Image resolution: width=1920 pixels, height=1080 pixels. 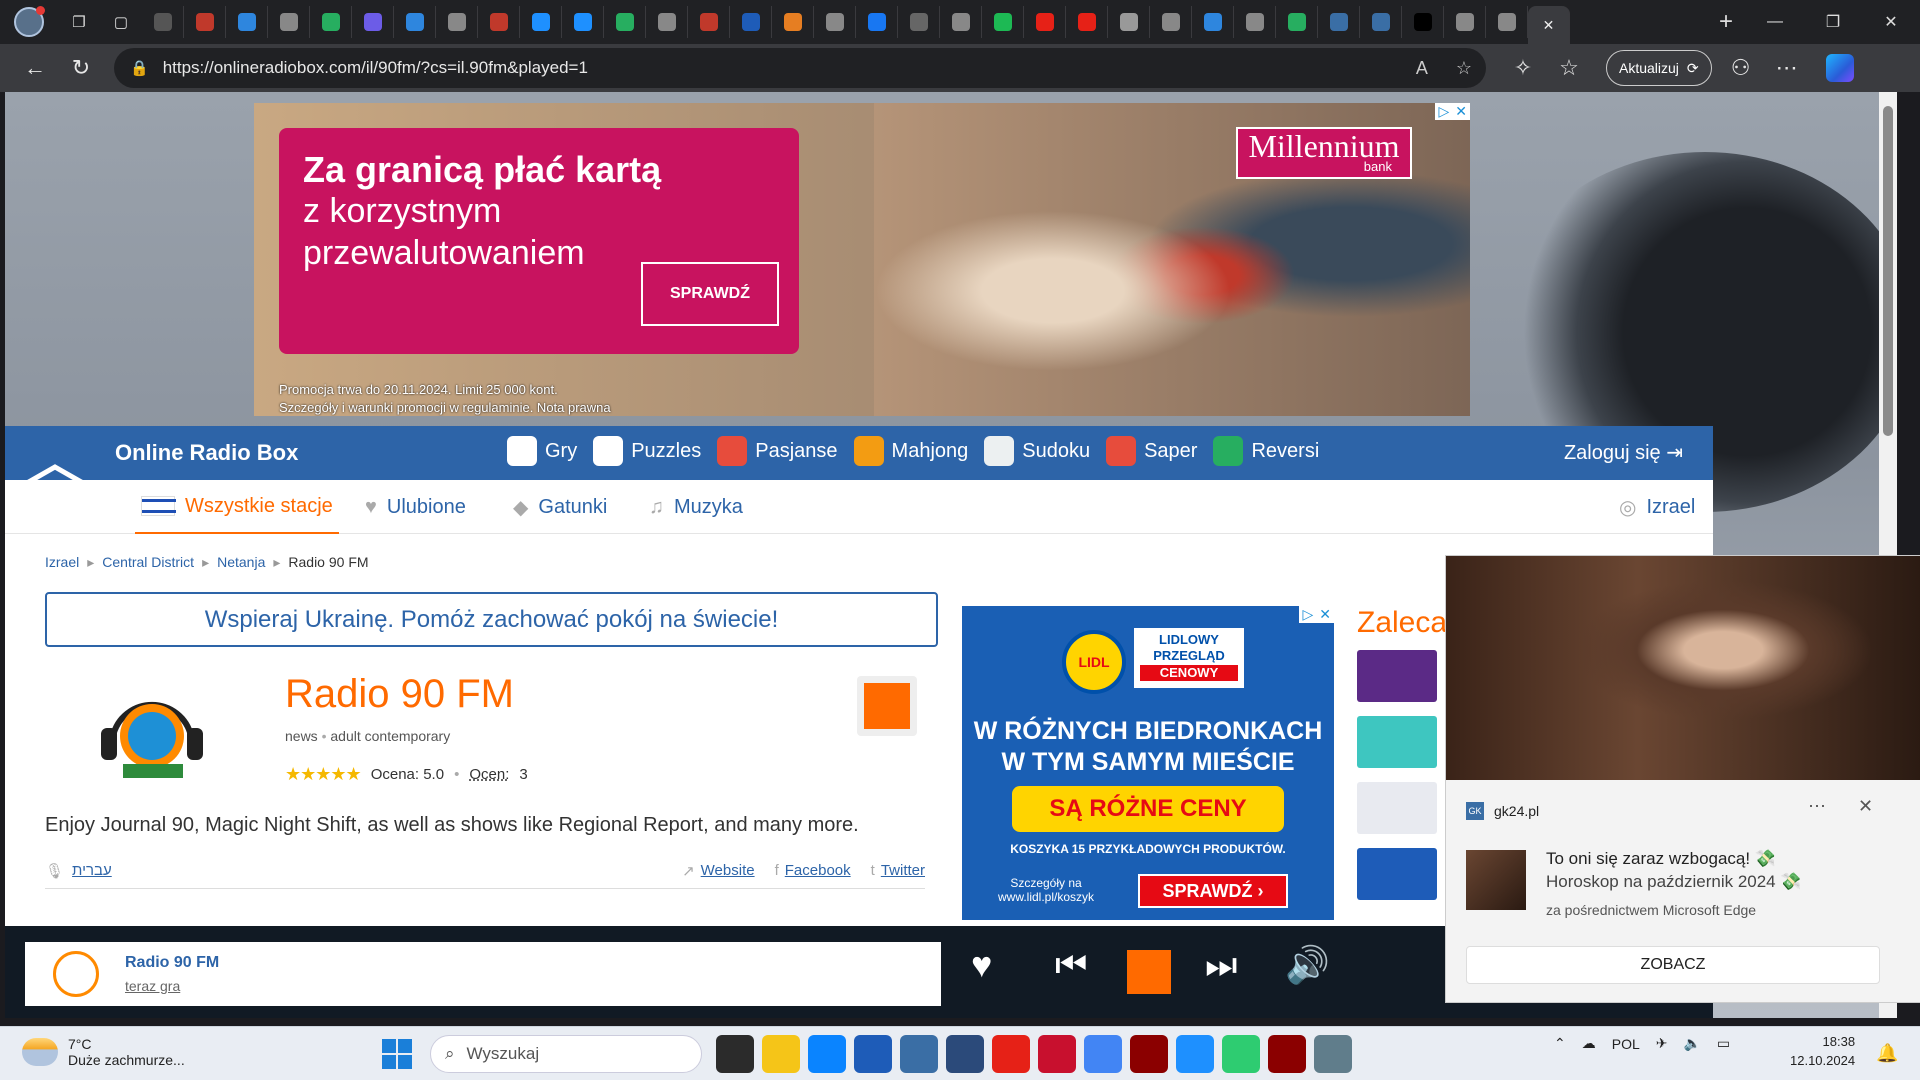 What do you see at coordinates (79, 22) in the screenshot?
I see `workspaces-icon: ❐` at bounding box center [79, 22].